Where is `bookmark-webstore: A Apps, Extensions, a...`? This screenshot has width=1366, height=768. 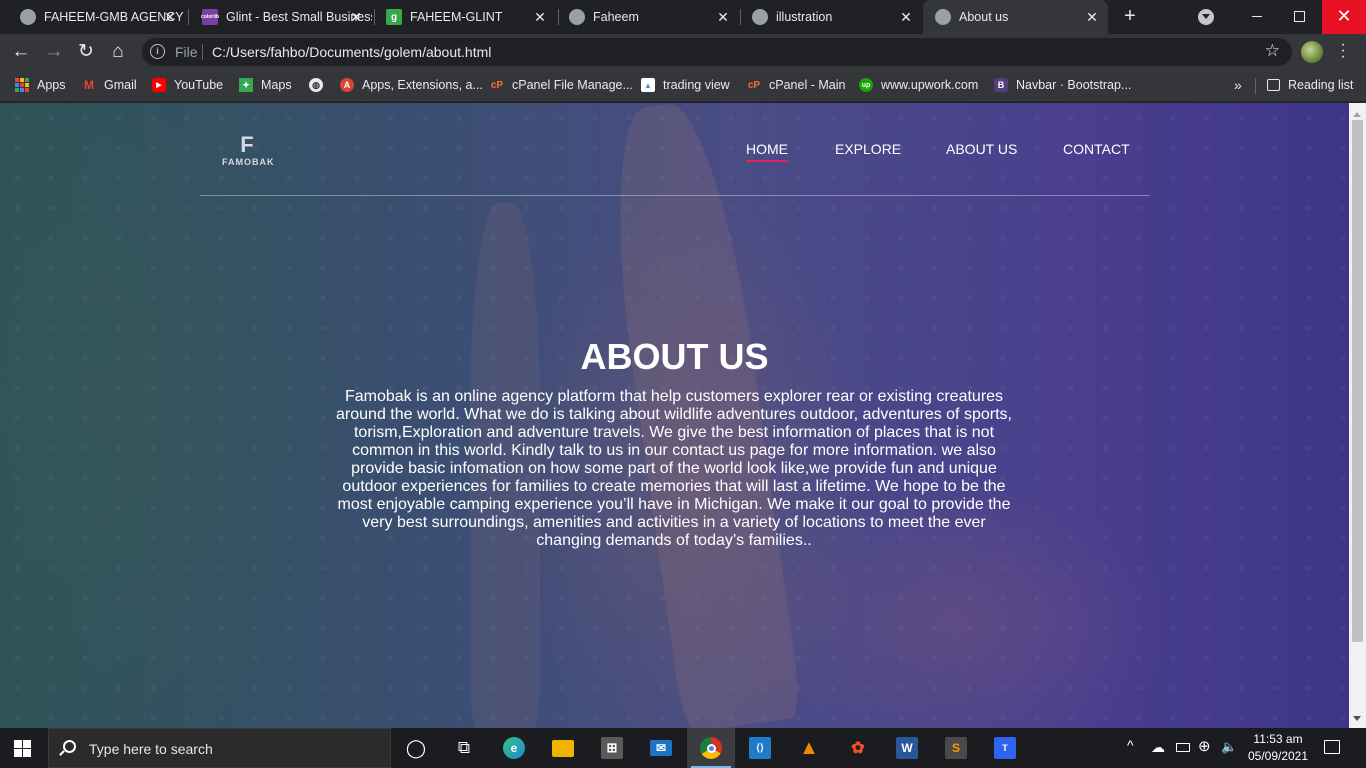 bookmark-webstore: A Apps, Extensions, a... is located at coordinates (411, 85).